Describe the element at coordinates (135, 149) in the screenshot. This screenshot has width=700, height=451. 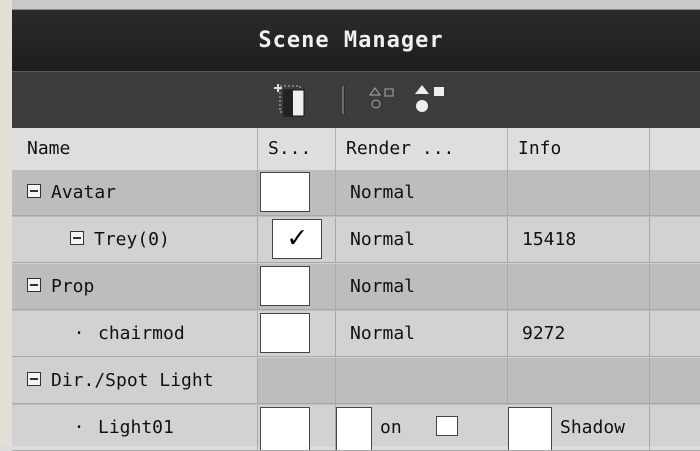
I see `column-header-name: Name` at that location.